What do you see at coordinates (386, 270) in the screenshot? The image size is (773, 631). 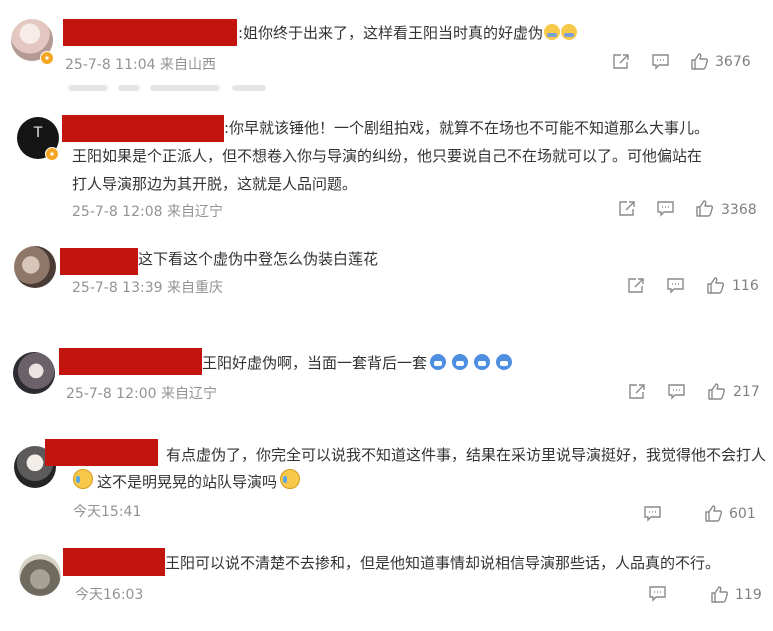 I see `comment-item: 这下看这个虚伪中登怎么伪装白莲花 25-7-8 13:39 来自重庆 116` at bounding box center [386, 270].